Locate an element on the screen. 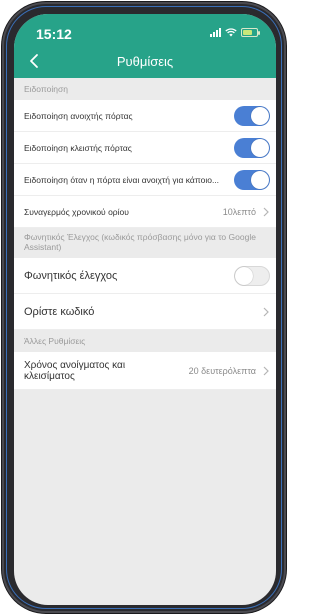 The height and width of the screenshot is (615, 320). wifi-icon is located at coordinates (231, 32).